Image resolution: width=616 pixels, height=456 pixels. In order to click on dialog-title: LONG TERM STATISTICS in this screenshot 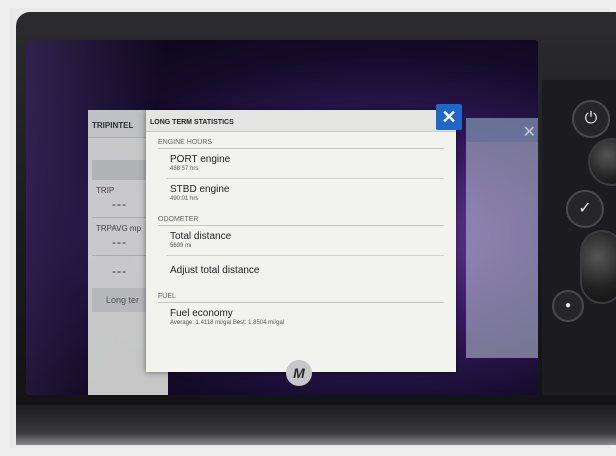, I will do `click(301, 121)`.